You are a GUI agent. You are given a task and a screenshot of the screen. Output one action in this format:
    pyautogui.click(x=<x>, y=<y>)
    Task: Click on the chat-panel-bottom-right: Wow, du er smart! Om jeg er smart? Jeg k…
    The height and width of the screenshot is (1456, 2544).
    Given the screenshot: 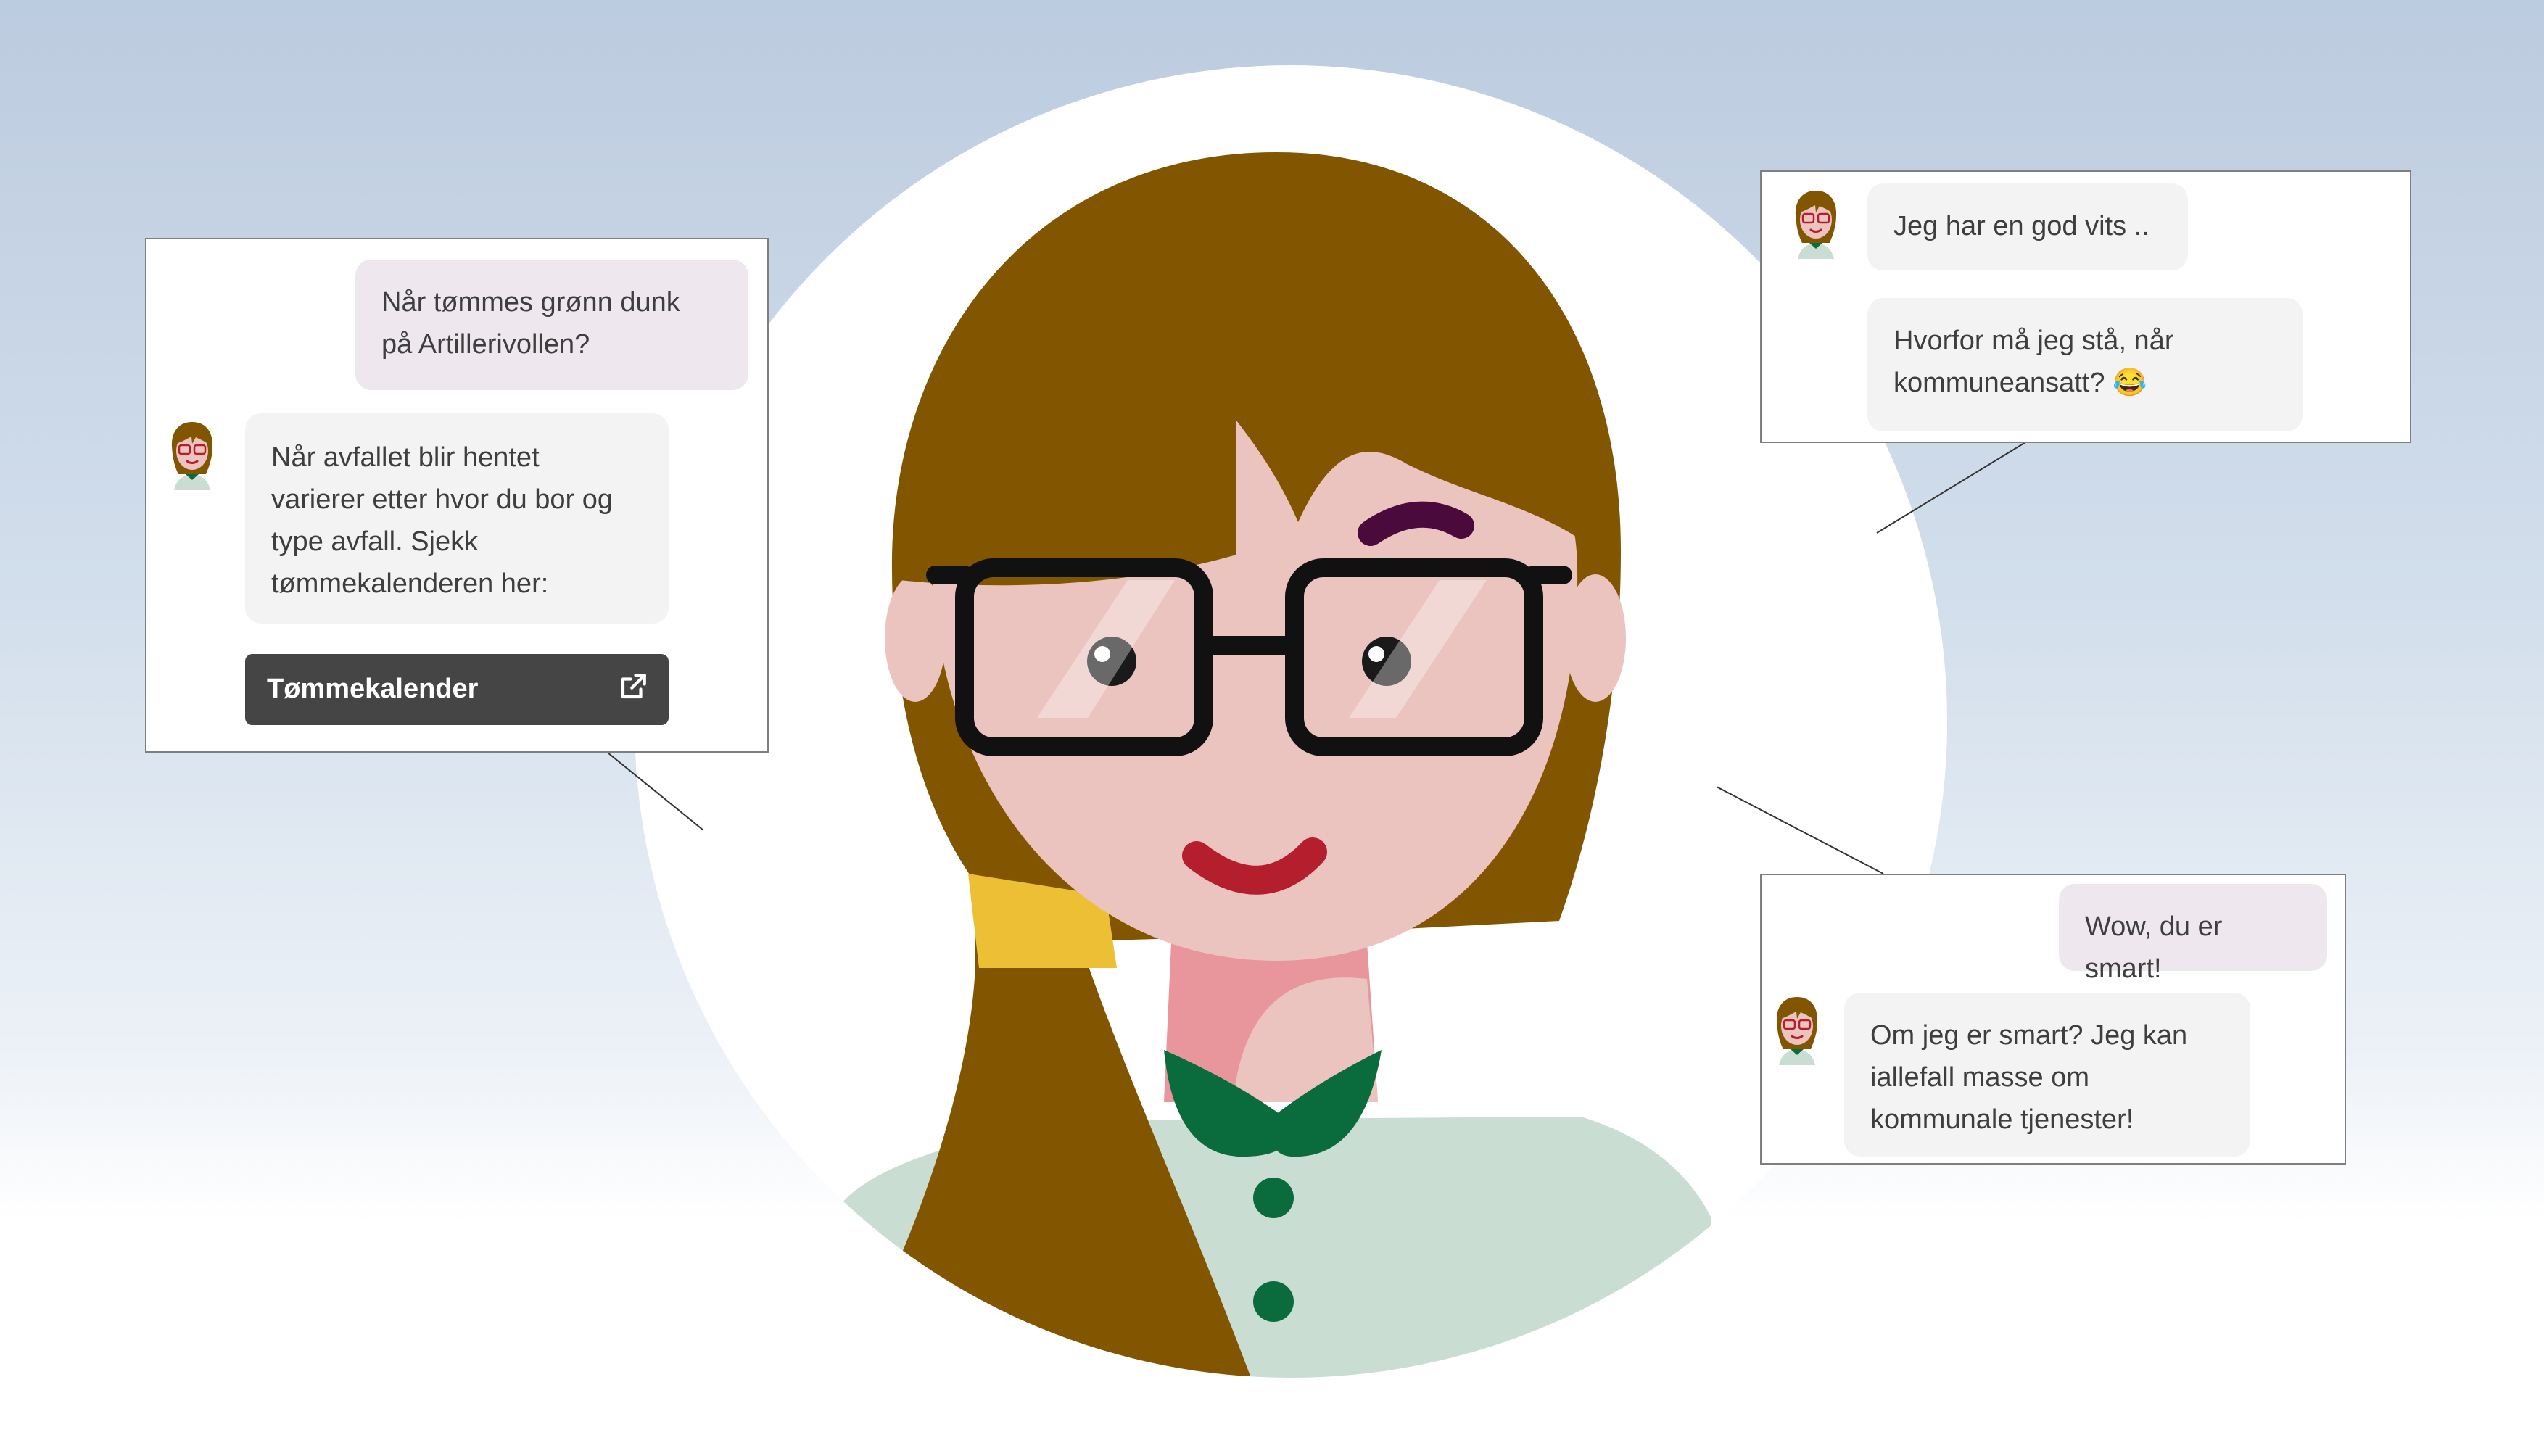 What is the action you would take?
    pyautogui.click(x=2053, y=1019)
    